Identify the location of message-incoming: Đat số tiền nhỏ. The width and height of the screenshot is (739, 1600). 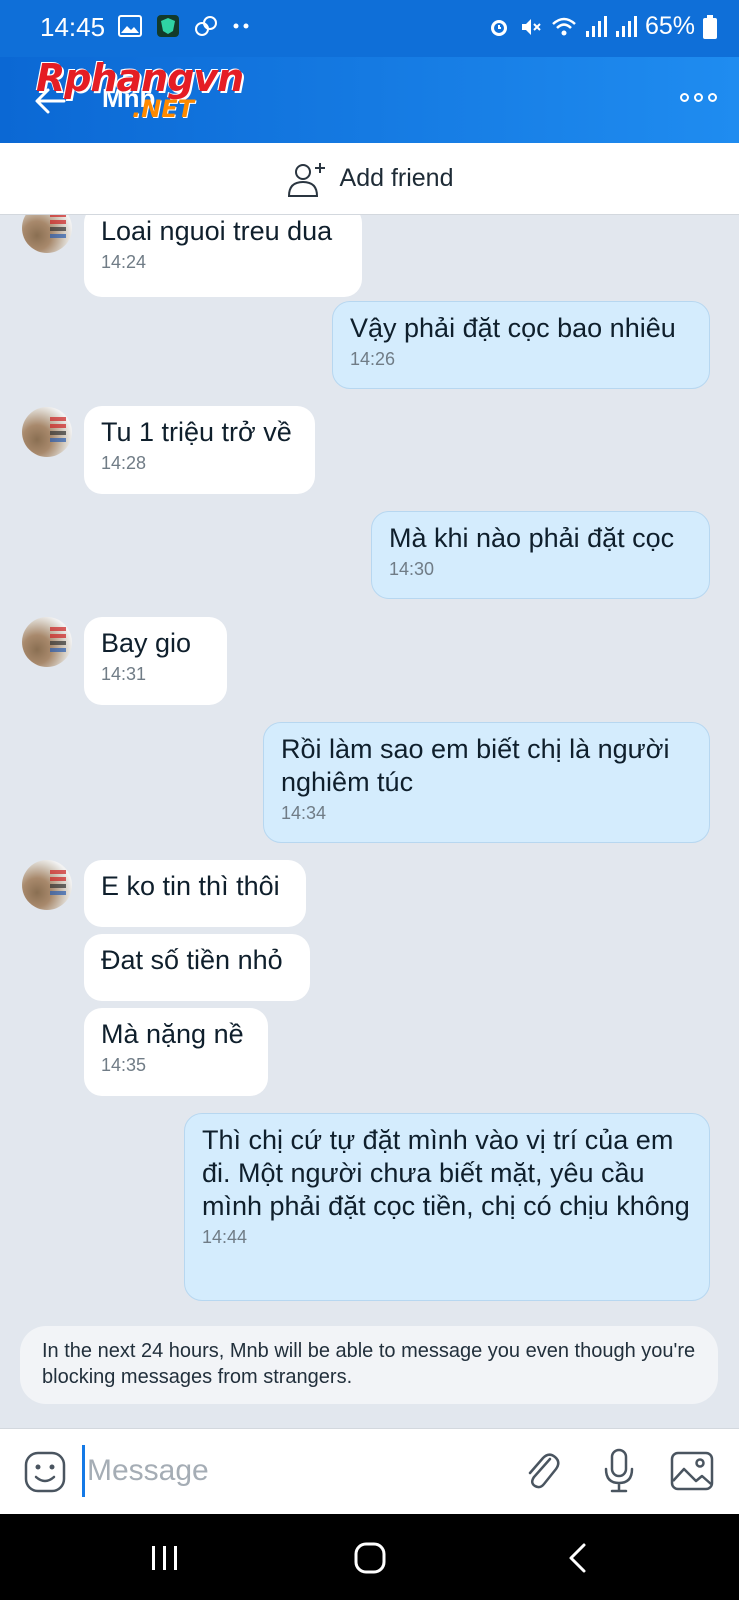
(197, 967).